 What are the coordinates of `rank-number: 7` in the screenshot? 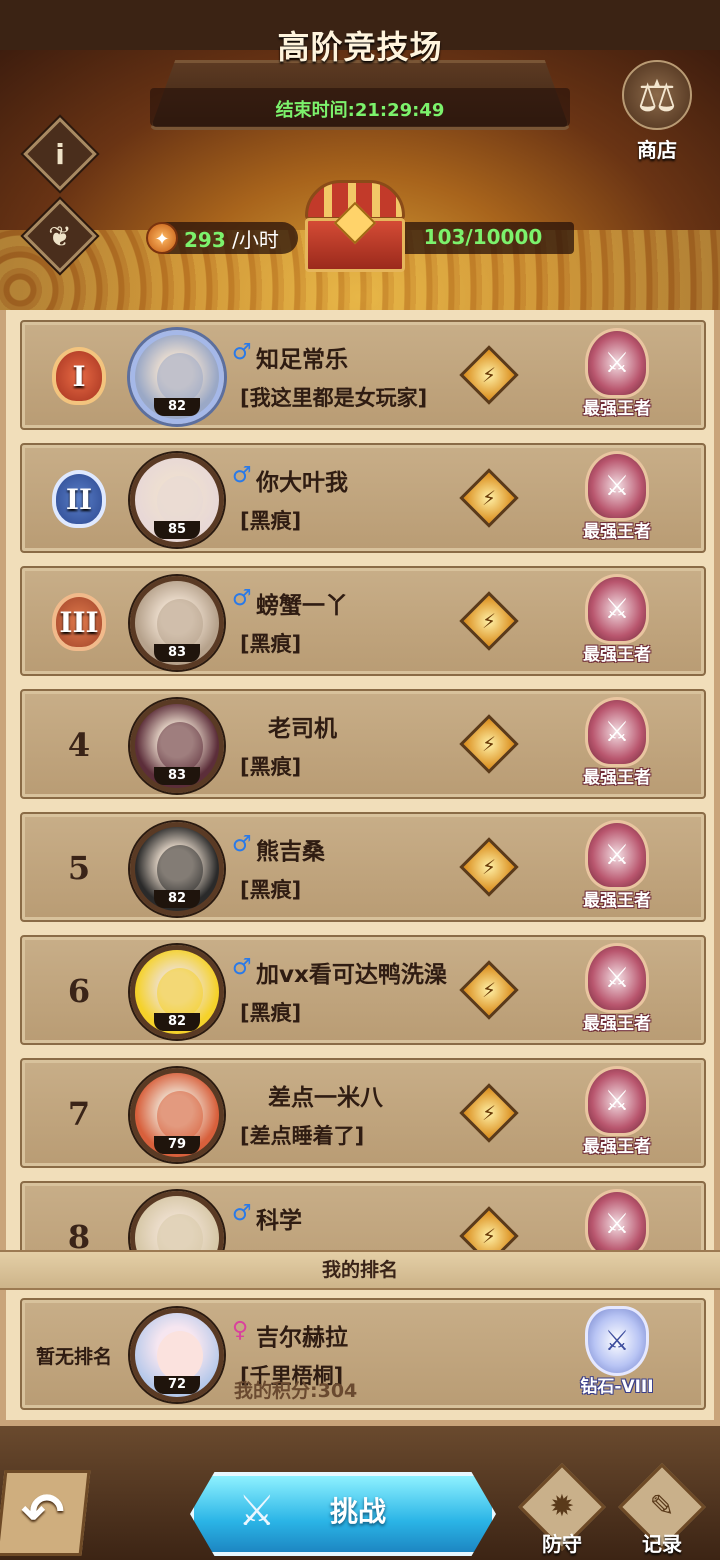 It's located at (79, 1114).